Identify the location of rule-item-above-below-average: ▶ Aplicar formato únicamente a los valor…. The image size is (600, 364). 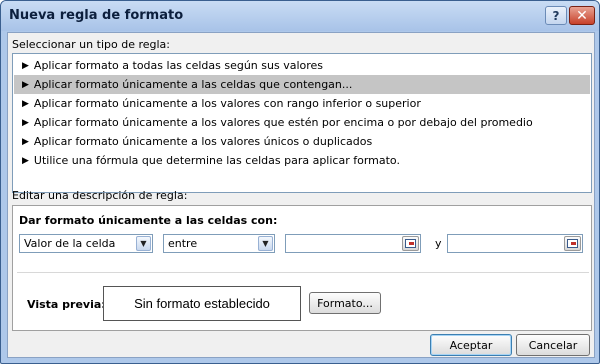
(302, 122).